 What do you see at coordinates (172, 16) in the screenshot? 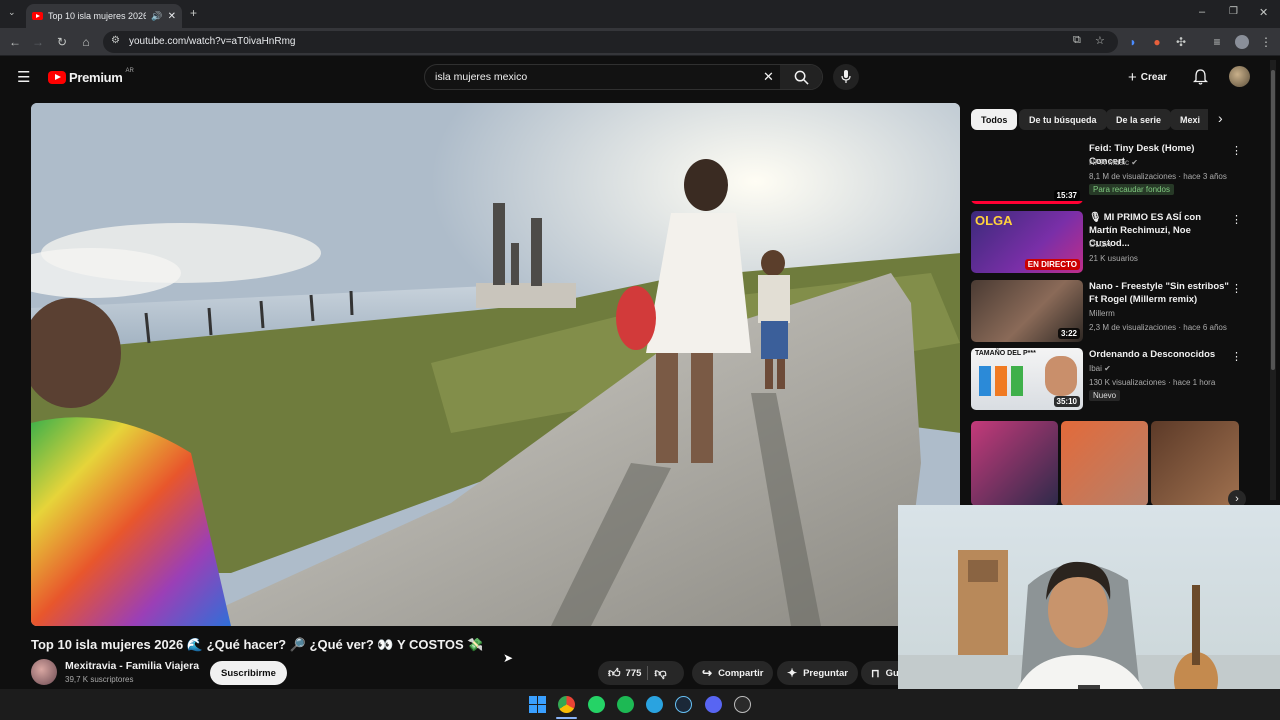
I see `close-tab-icon: ✕` at bounding box center [172, 16].